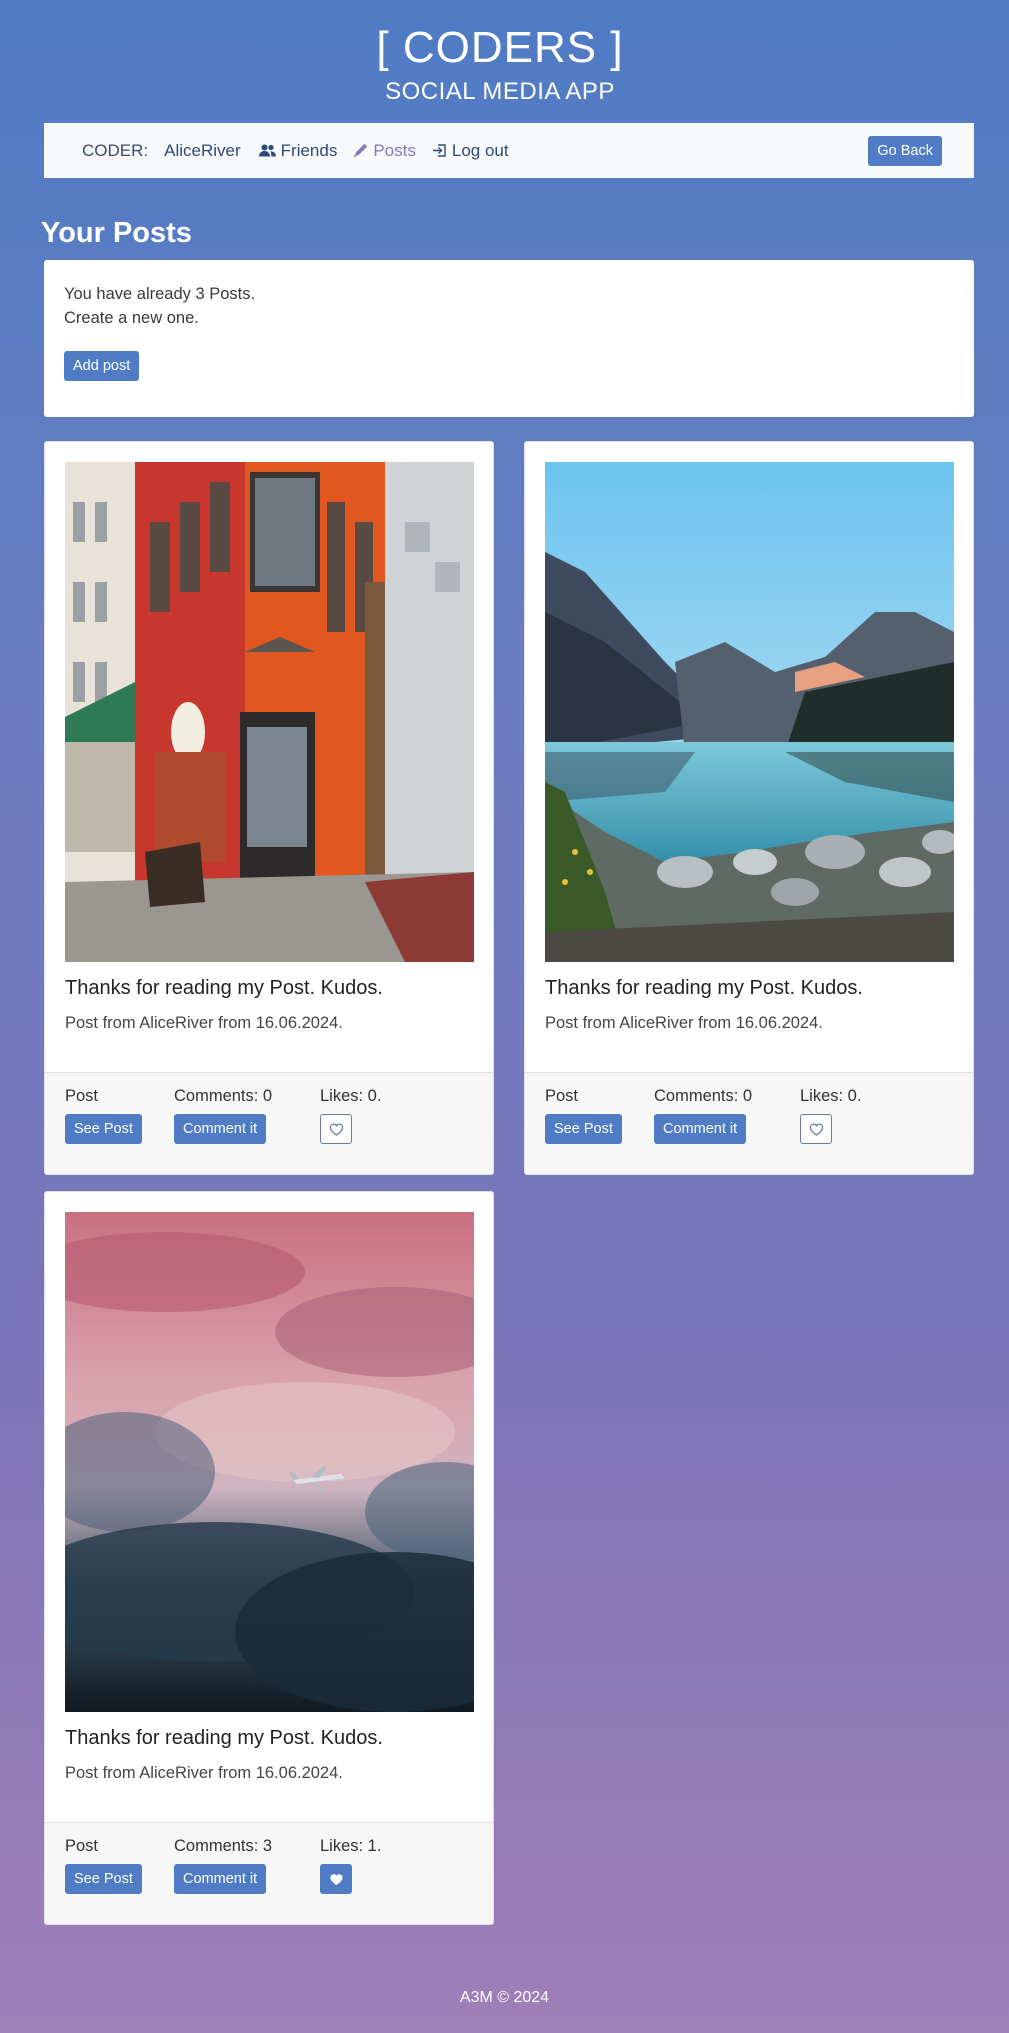 This screenshot has height=2033, width=1009. Describe the element at coordinates (351, 1846) in the screenshot. I see `likes-count: Likes: 1.` at that location.